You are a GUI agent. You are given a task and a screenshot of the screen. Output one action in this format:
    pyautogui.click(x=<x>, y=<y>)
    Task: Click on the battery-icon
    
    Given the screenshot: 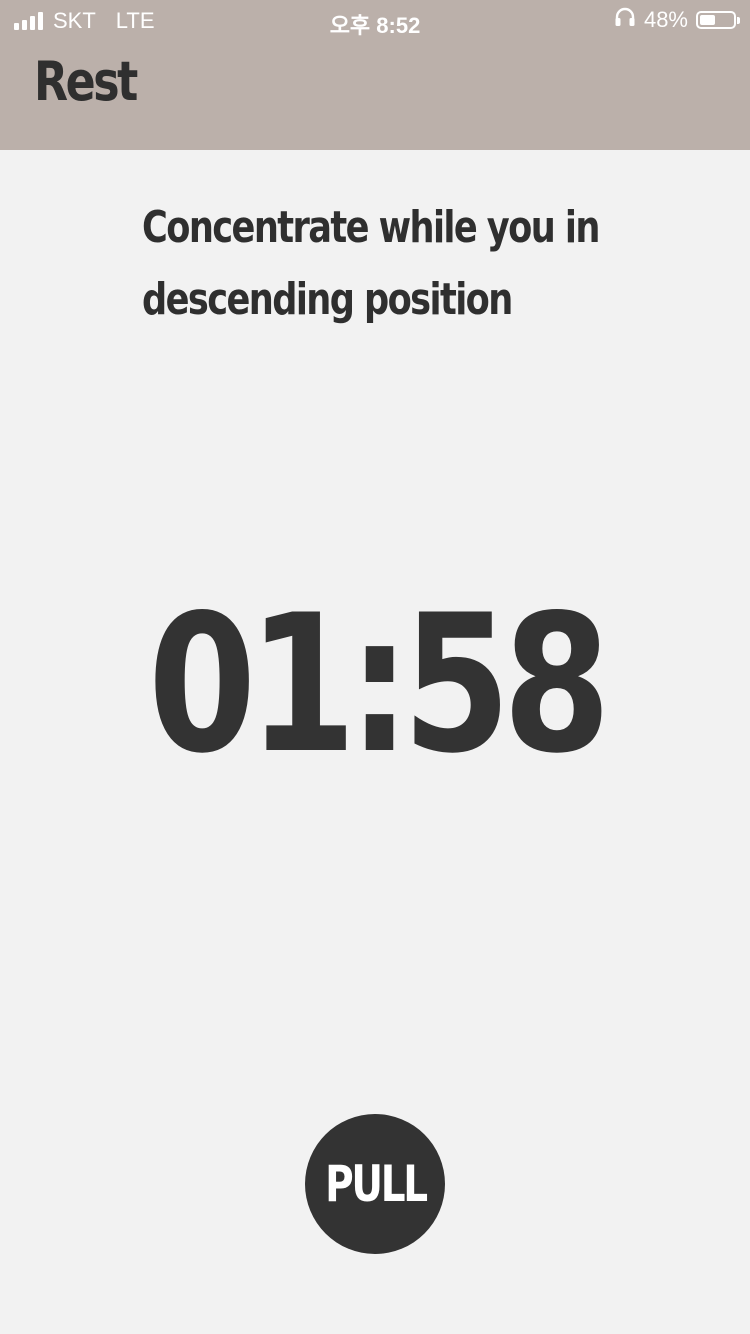 What is the action you would take?
    pyautogui.click(x=718, y=20)
    